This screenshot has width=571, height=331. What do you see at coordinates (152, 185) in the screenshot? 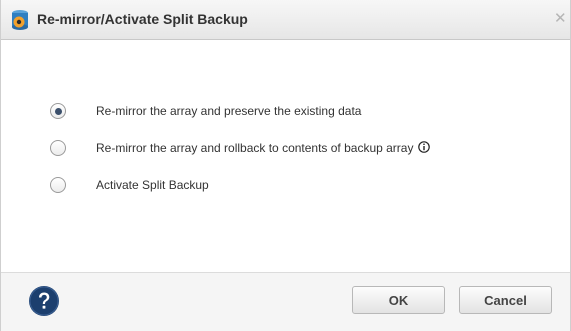
I see `option-label: Activate Split Backup` at bounding box center [152, 185].